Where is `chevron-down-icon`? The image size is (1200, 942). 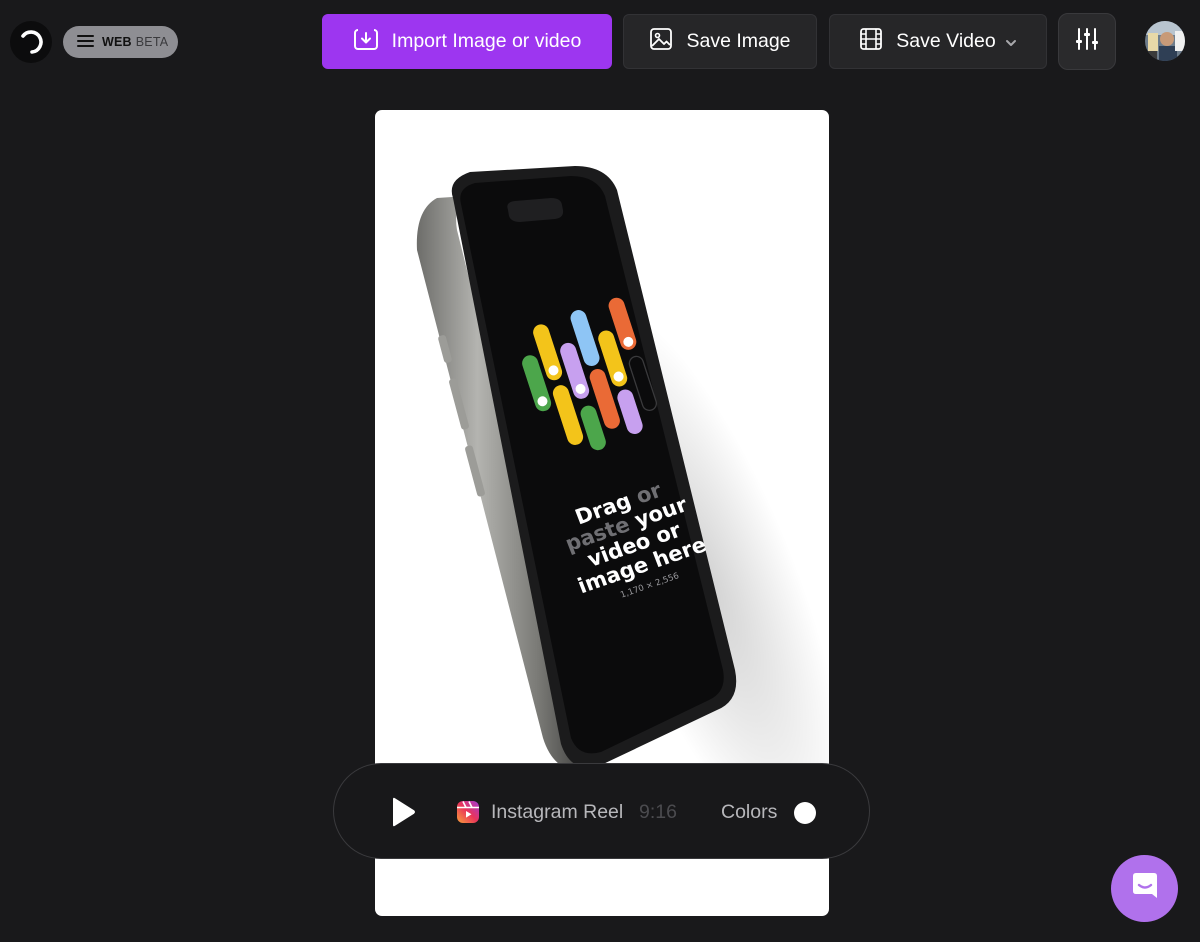
chevron-down-icon is located at coordinates (1011, 41).